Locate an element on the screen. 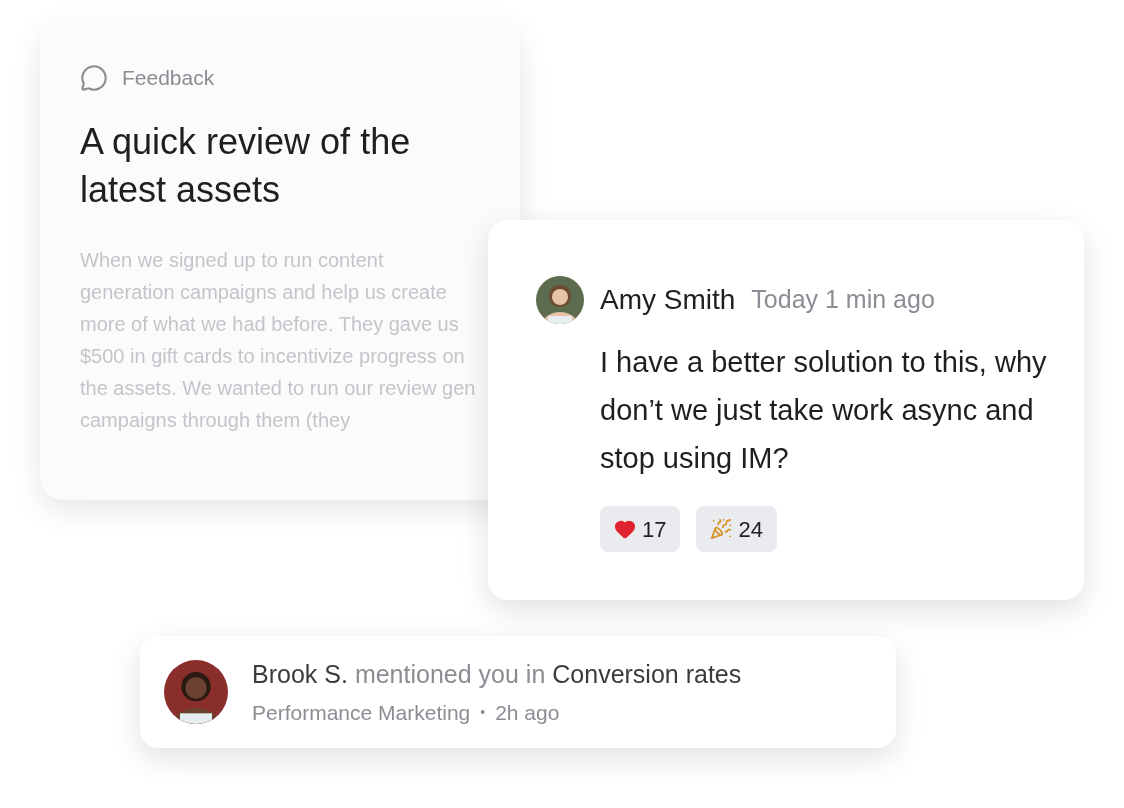 The width and height of the screenshot is (1124, 808). actor-name: Brook S. is located at coordinates (300, 674).